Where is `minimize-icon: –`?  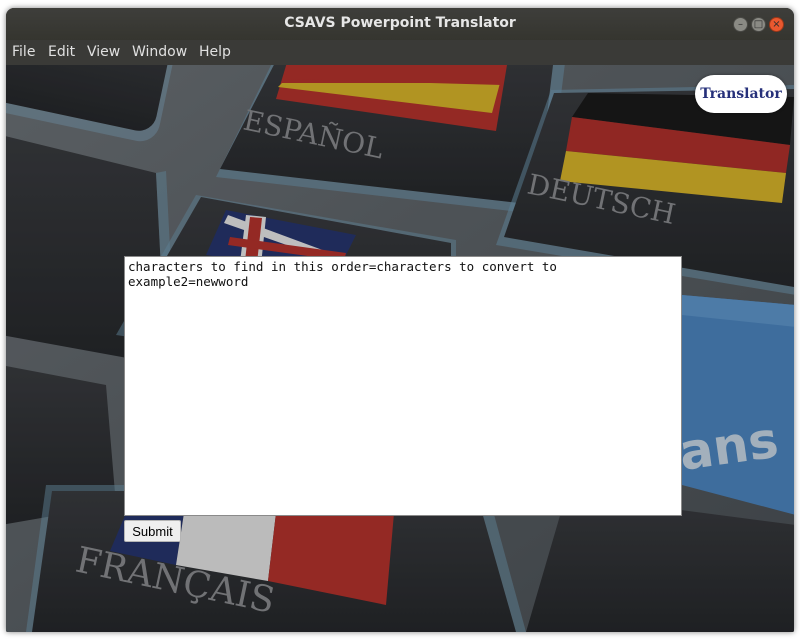 minimize-icon: – is located at coordinates (740, 24).